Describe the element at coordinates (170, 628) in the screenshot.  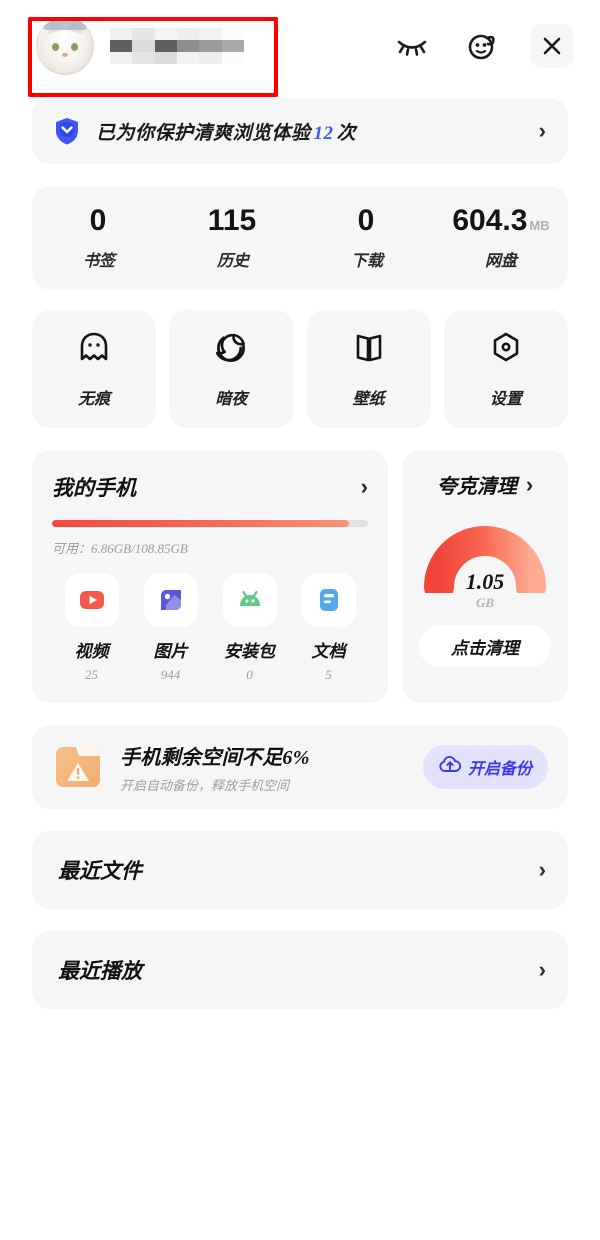
I see `file-category-image: 图片 944` at that location.